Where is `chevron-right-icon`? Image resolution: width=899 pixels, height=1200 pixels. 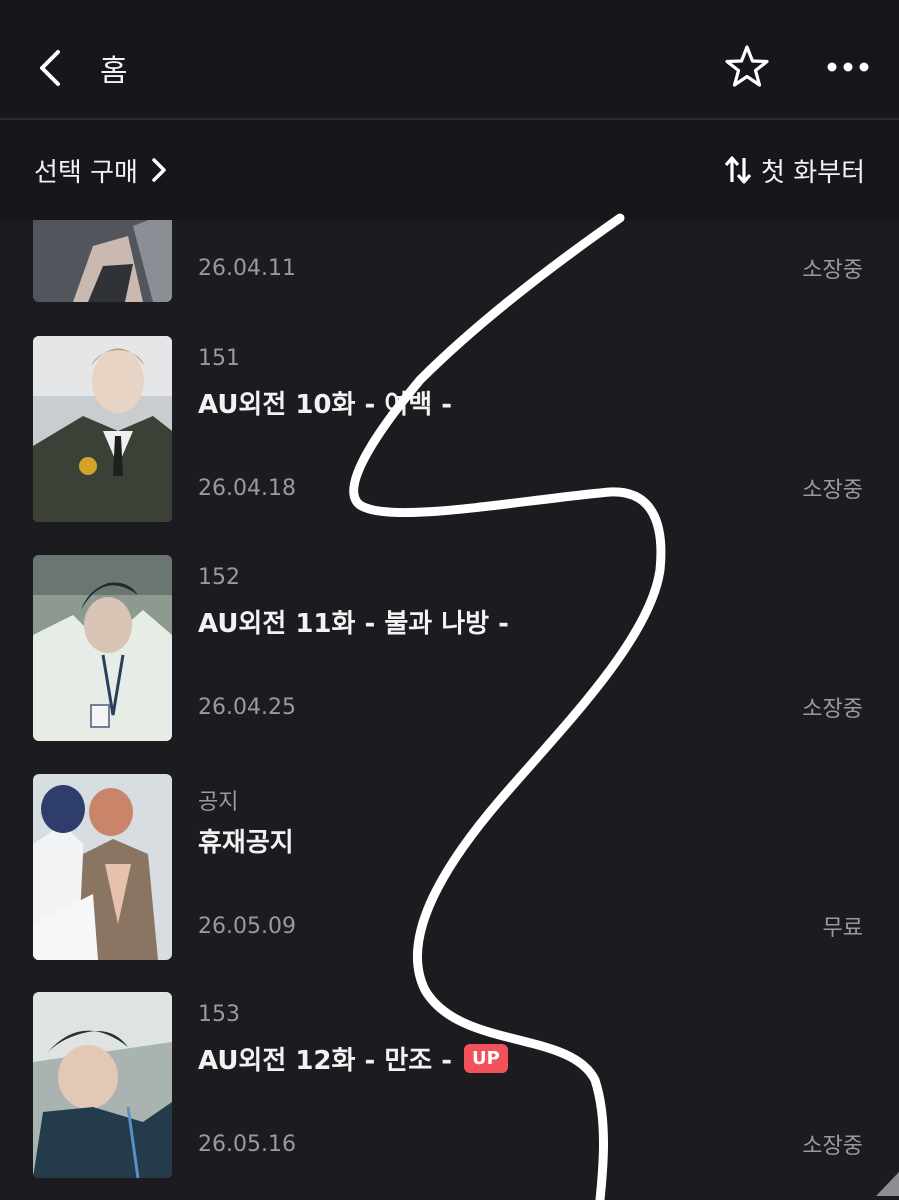 chevron-right-icon is located at coordinates (159, 170).